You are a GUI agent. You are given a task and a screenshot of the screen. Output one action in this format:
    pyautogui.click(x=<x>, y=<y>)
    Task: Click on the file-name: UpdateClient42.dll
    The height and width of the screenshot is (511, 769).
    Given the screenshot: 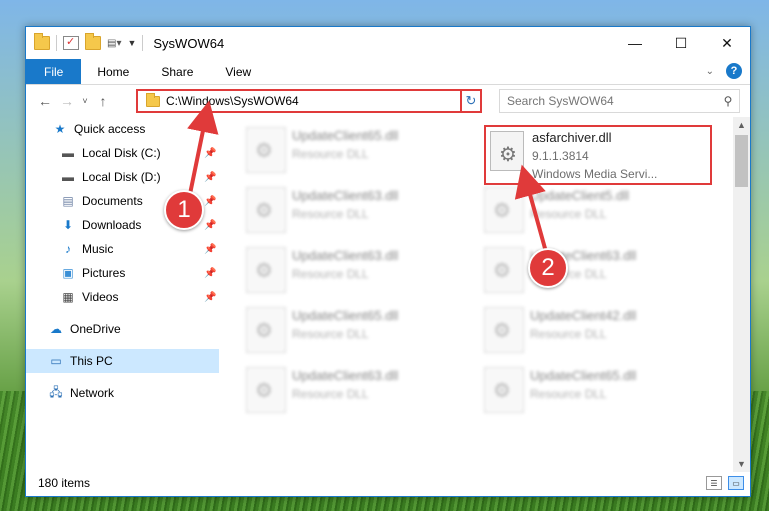 What is the action you would take?
    pyautogui.click(x=583, y=315)
    